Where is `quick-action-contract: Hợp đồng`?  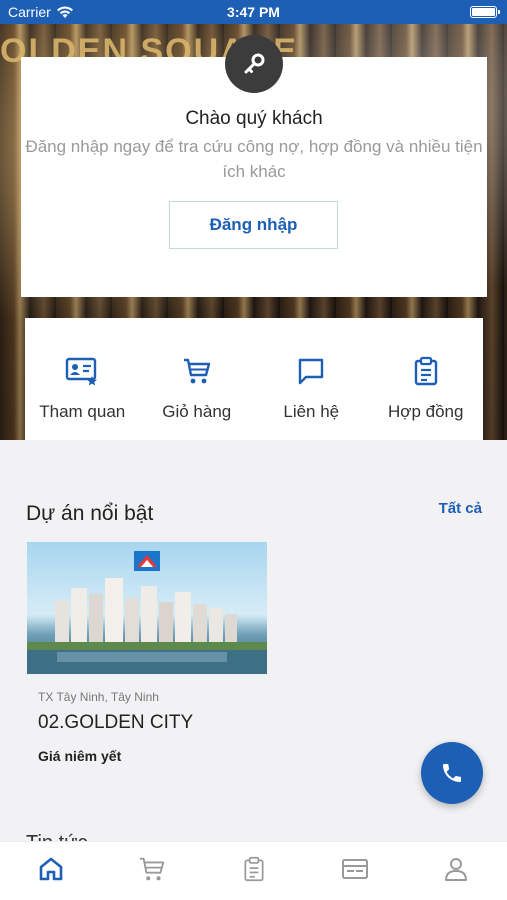
quick-action-contract: Hợp đồng is located at coordinates (426, 379).